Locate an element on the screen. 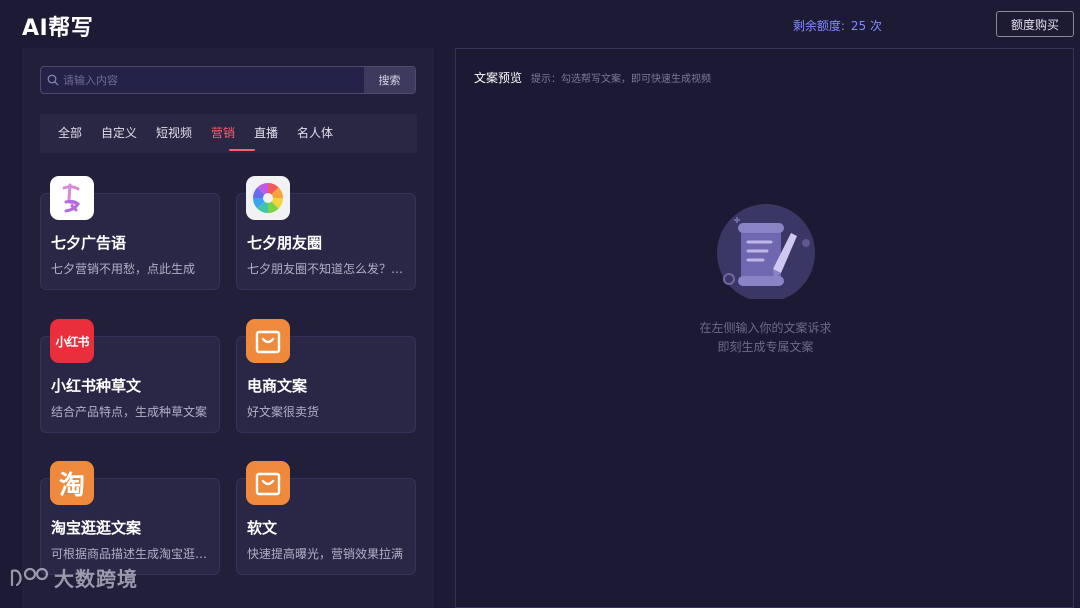  category-tabs: 全部 自定义 短视频 营销 直播 名人体 is located at coordinates (228, 133).